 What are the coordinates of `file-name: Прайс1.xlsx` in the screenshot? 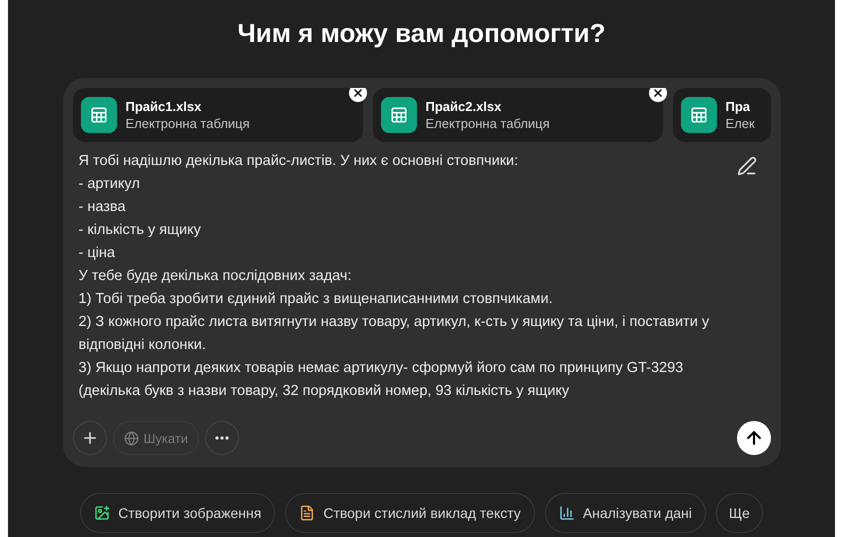 It's located at (164, 106).